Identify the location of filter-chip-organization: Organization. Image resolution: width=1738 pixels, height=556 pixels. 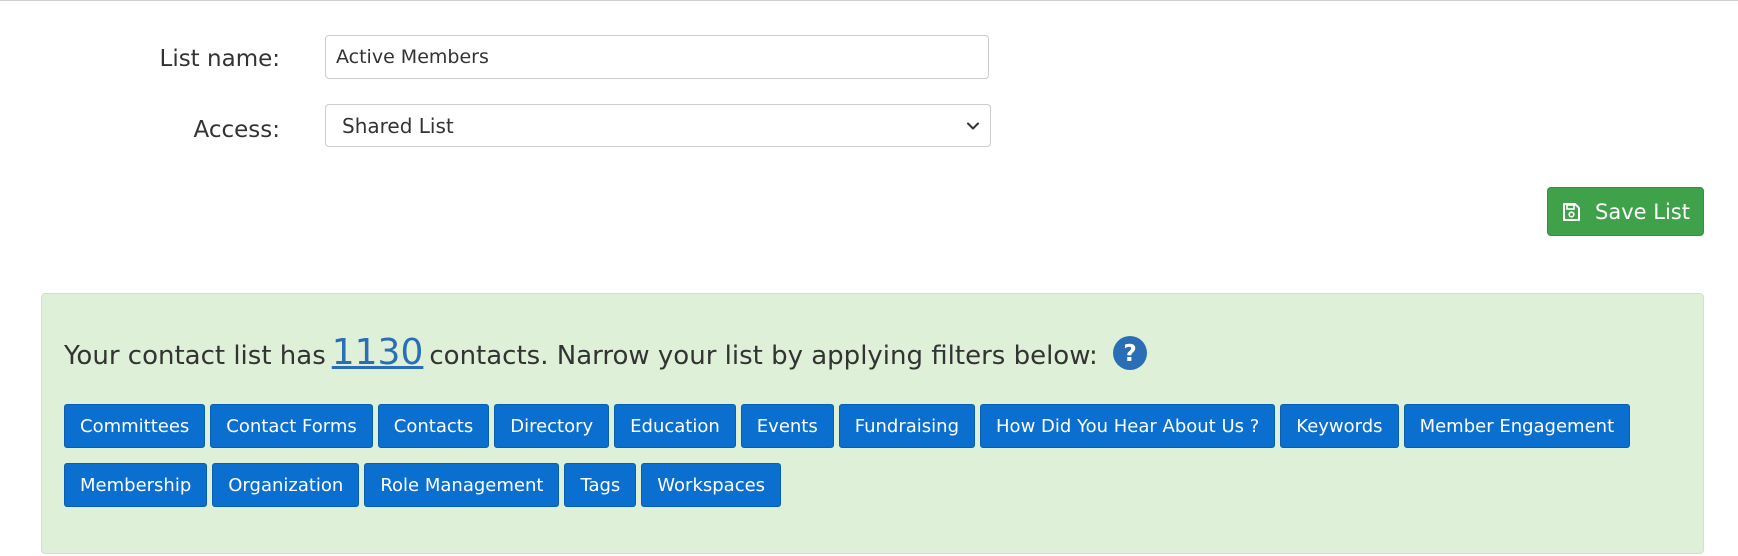
(286, 485).